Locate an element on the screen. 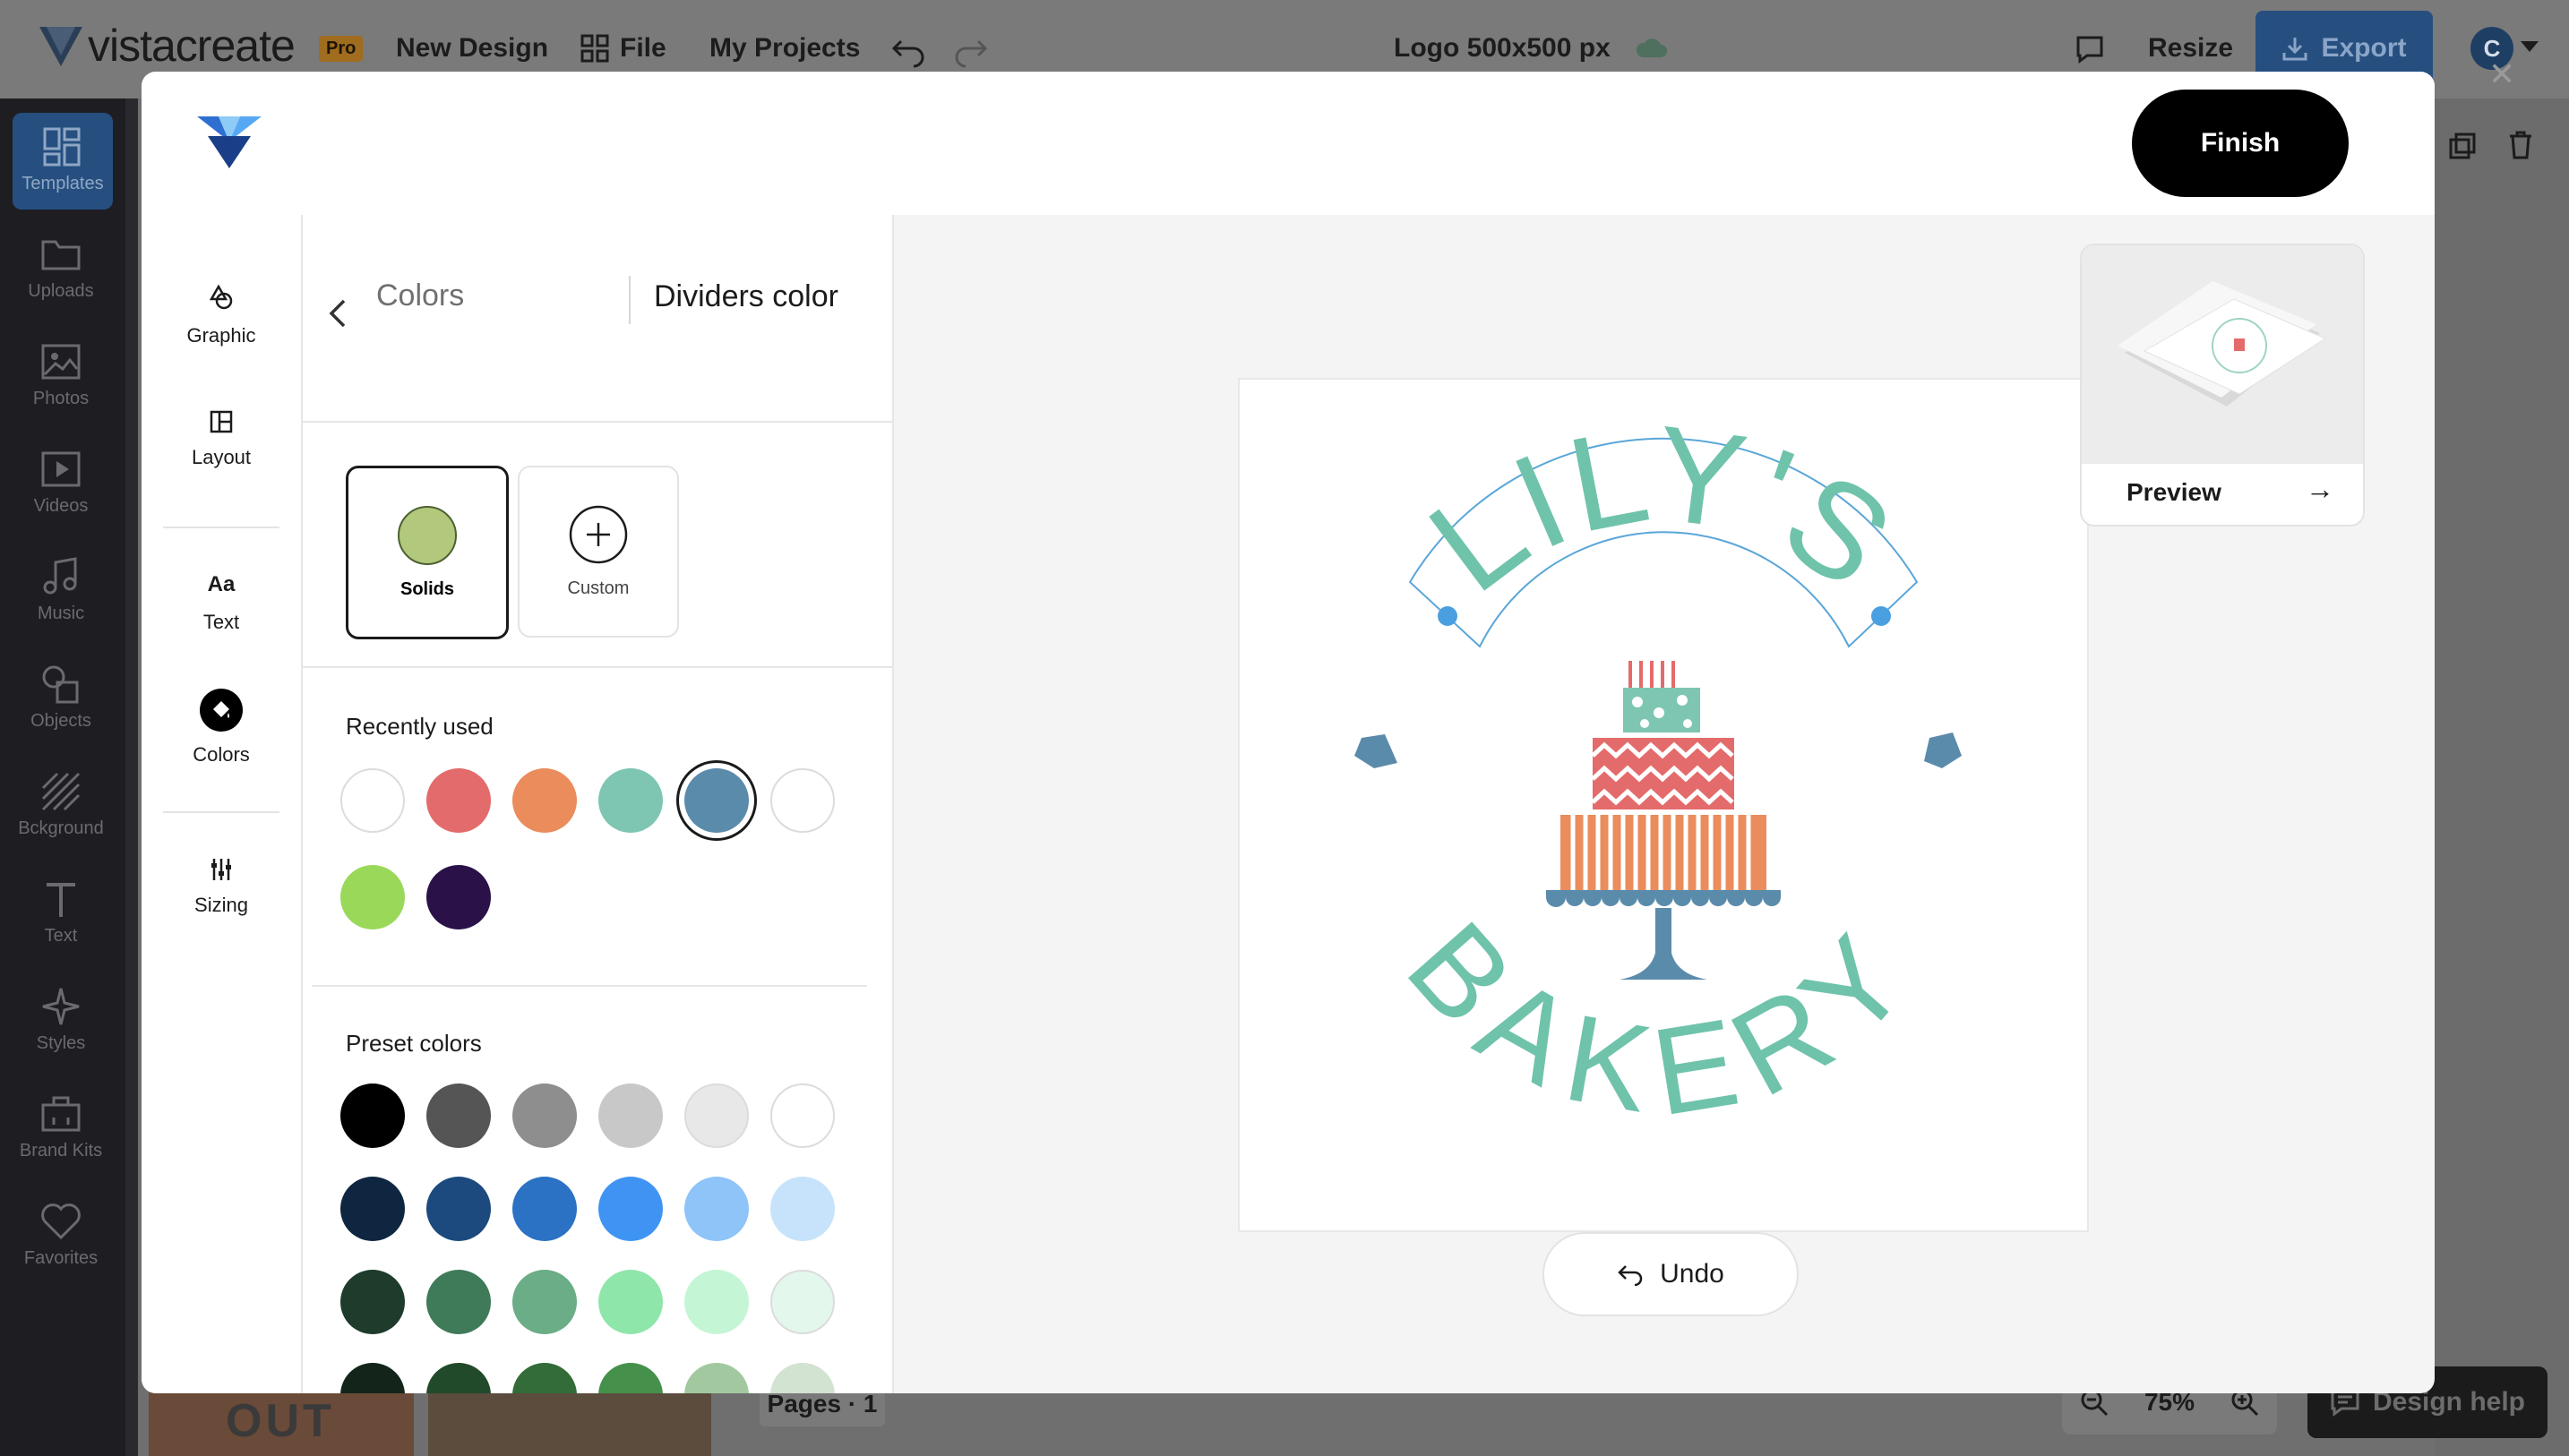 Image resolution: width=2569 pixels, height=1456 pixels. undo-icon is located at coordinates (1630, 1275).